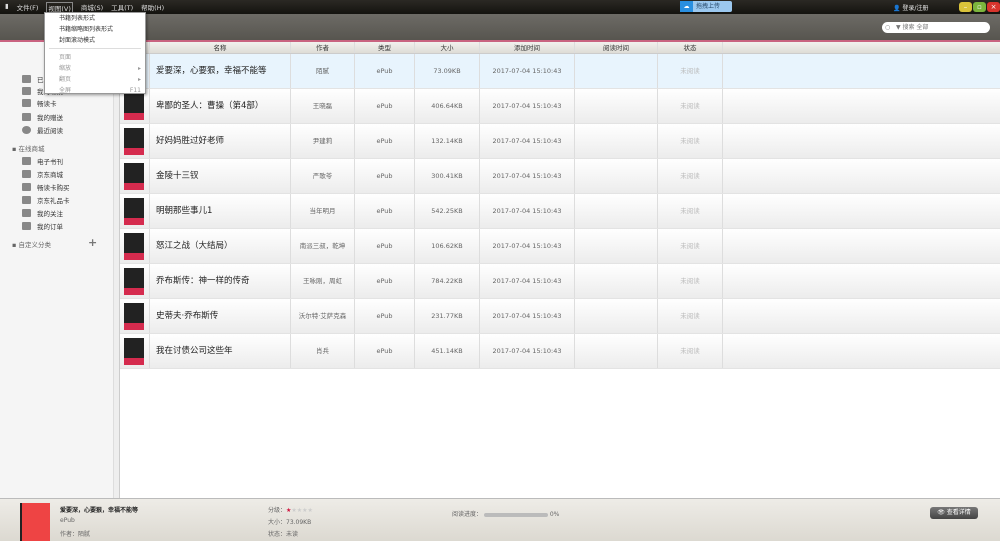 This screenshot has width=1000, height=541. What do you see at coordinates (220, 351) in the screenshot?
I see `book-name: 我在讨债公司这些年` at bounding box center [220, 351].